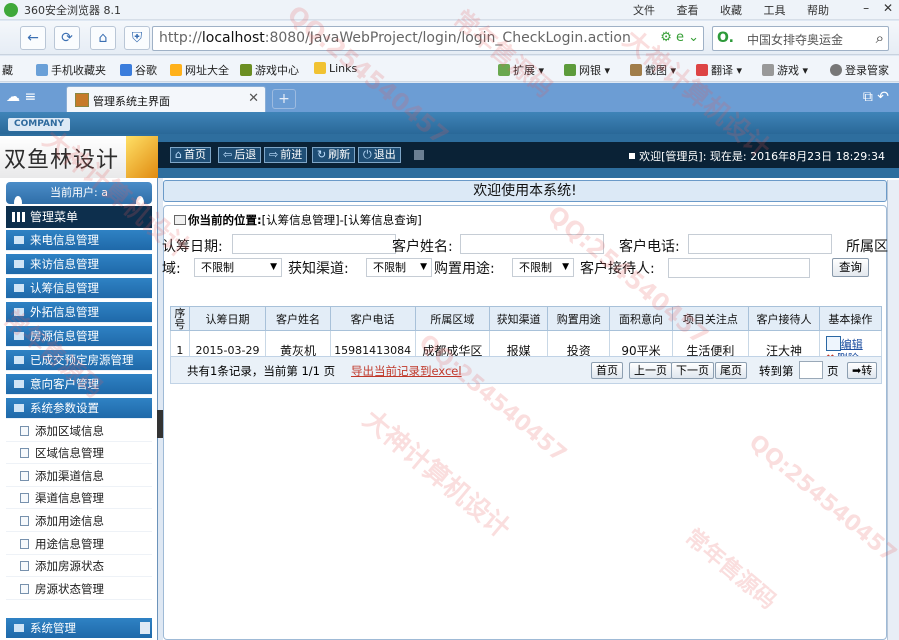  I want to click on sidebar-subitem-add-area: 添加区域信息, so click(79, 431).